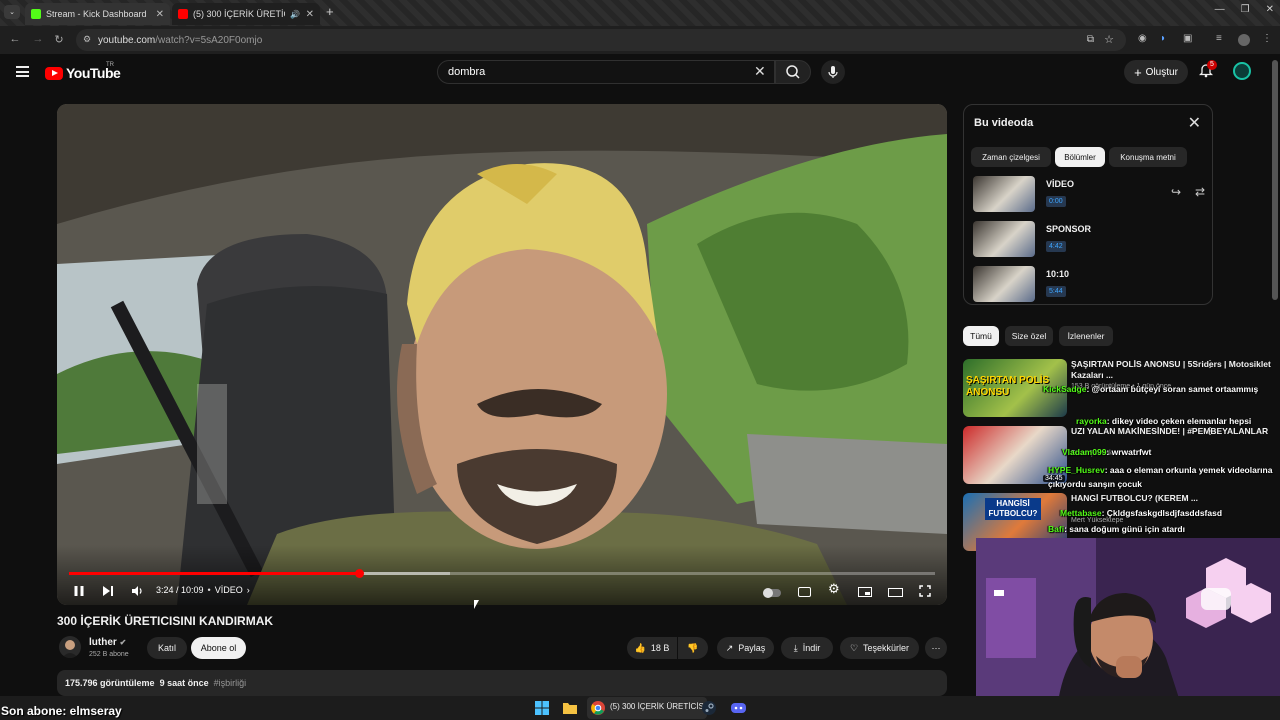  What do you see at coordinates (1275, 180) in the screenshot?
I see `page-scrollbar` at bounding box center [1275, 180].